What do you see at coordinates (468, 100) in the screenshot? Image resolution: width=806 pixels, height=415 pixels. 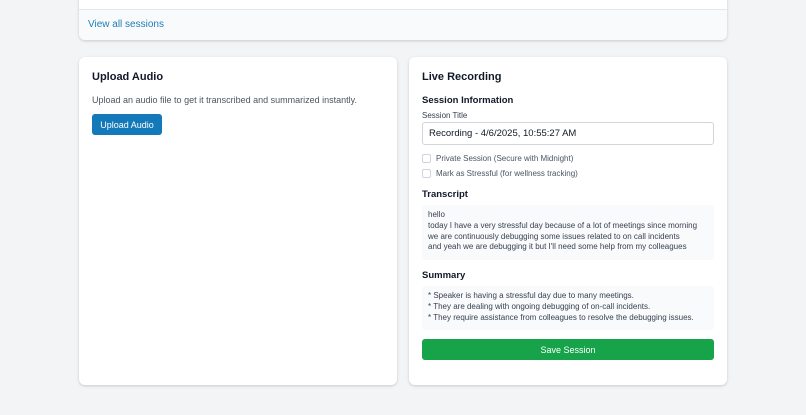 I see `session-information-heading: Session Information` at bounding box center [468, 100].